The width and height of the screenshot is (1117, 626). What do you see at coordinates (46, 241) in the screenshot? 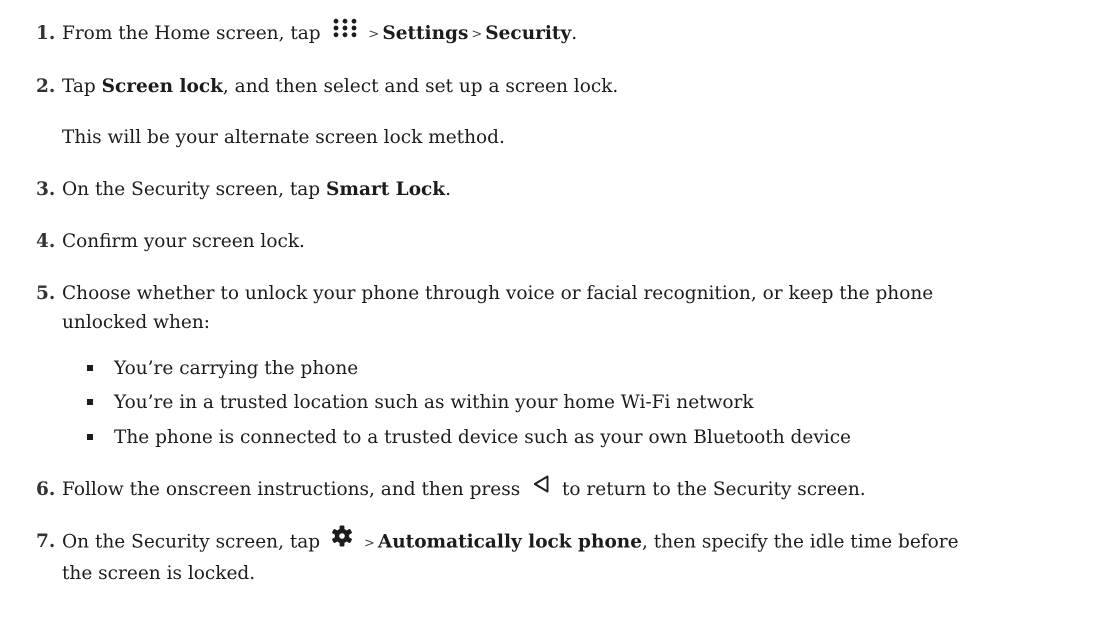
I see `step-number: 4.` at bounding box center [46, 241].